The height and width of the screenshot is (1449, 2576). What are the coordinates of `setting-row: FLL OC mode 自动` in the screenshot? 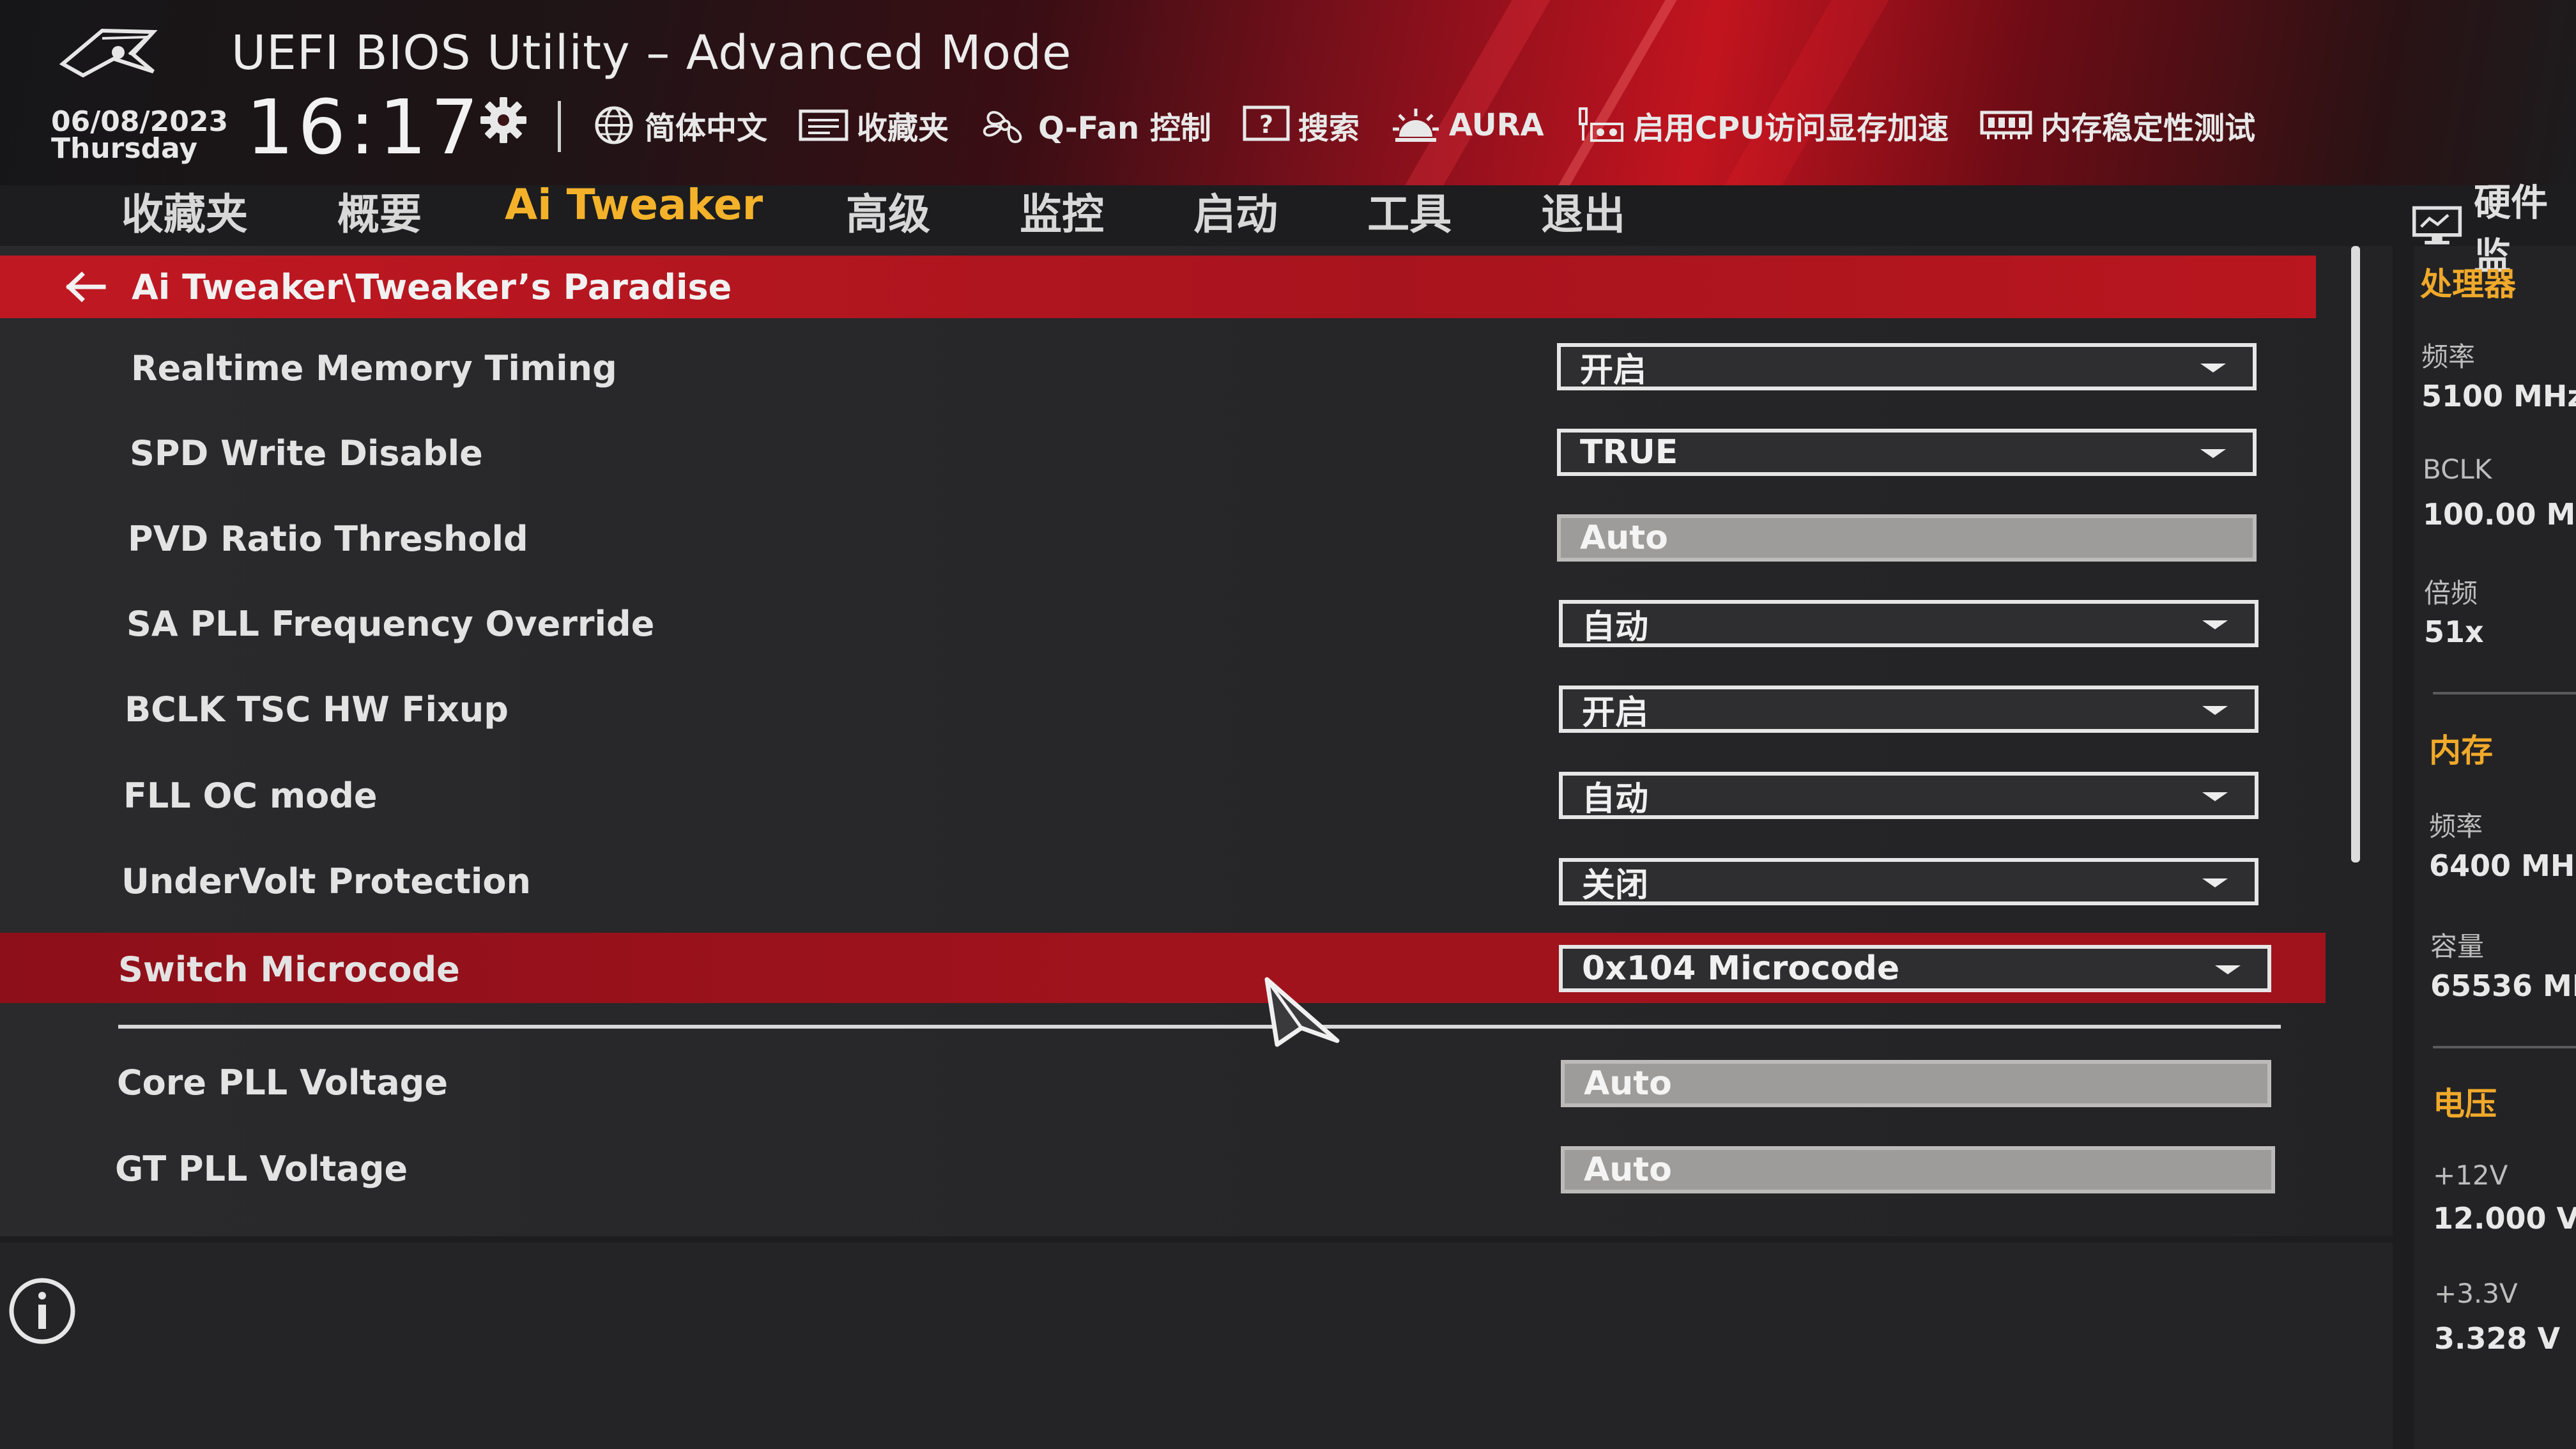 It's located at (1163, 794).